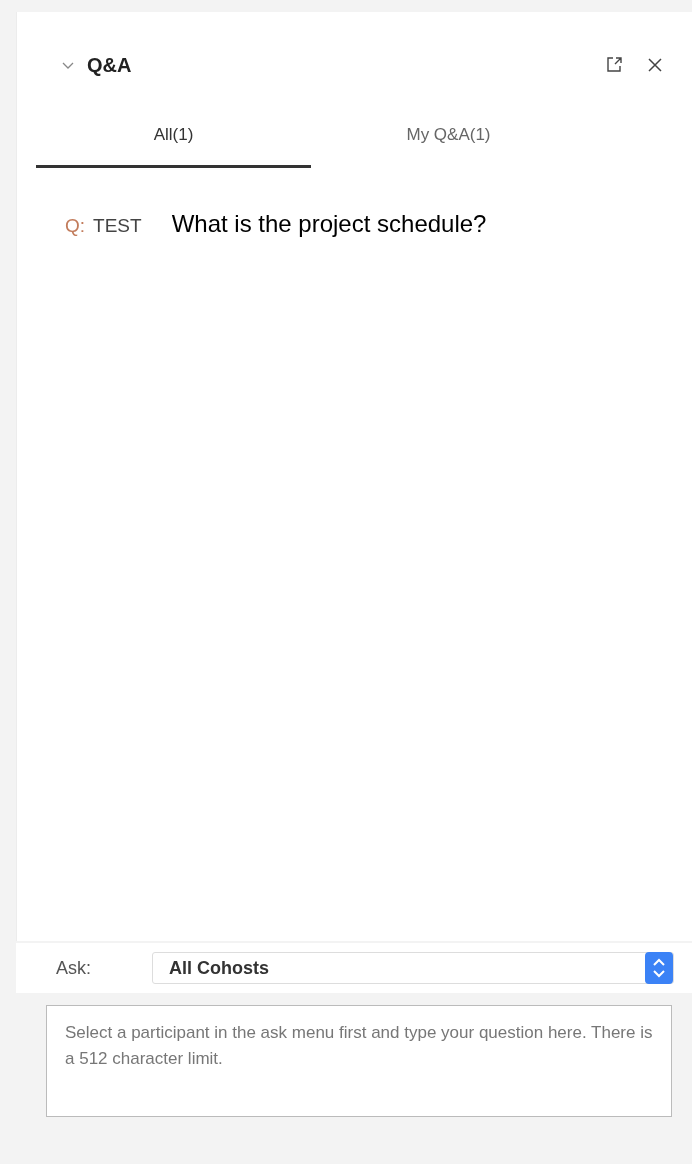 The image size is (692, 1164). What do you see at coordinates (74, 968) in the screenshot?
I see `ask-label: Ask:` at bounding box center [74, 968].